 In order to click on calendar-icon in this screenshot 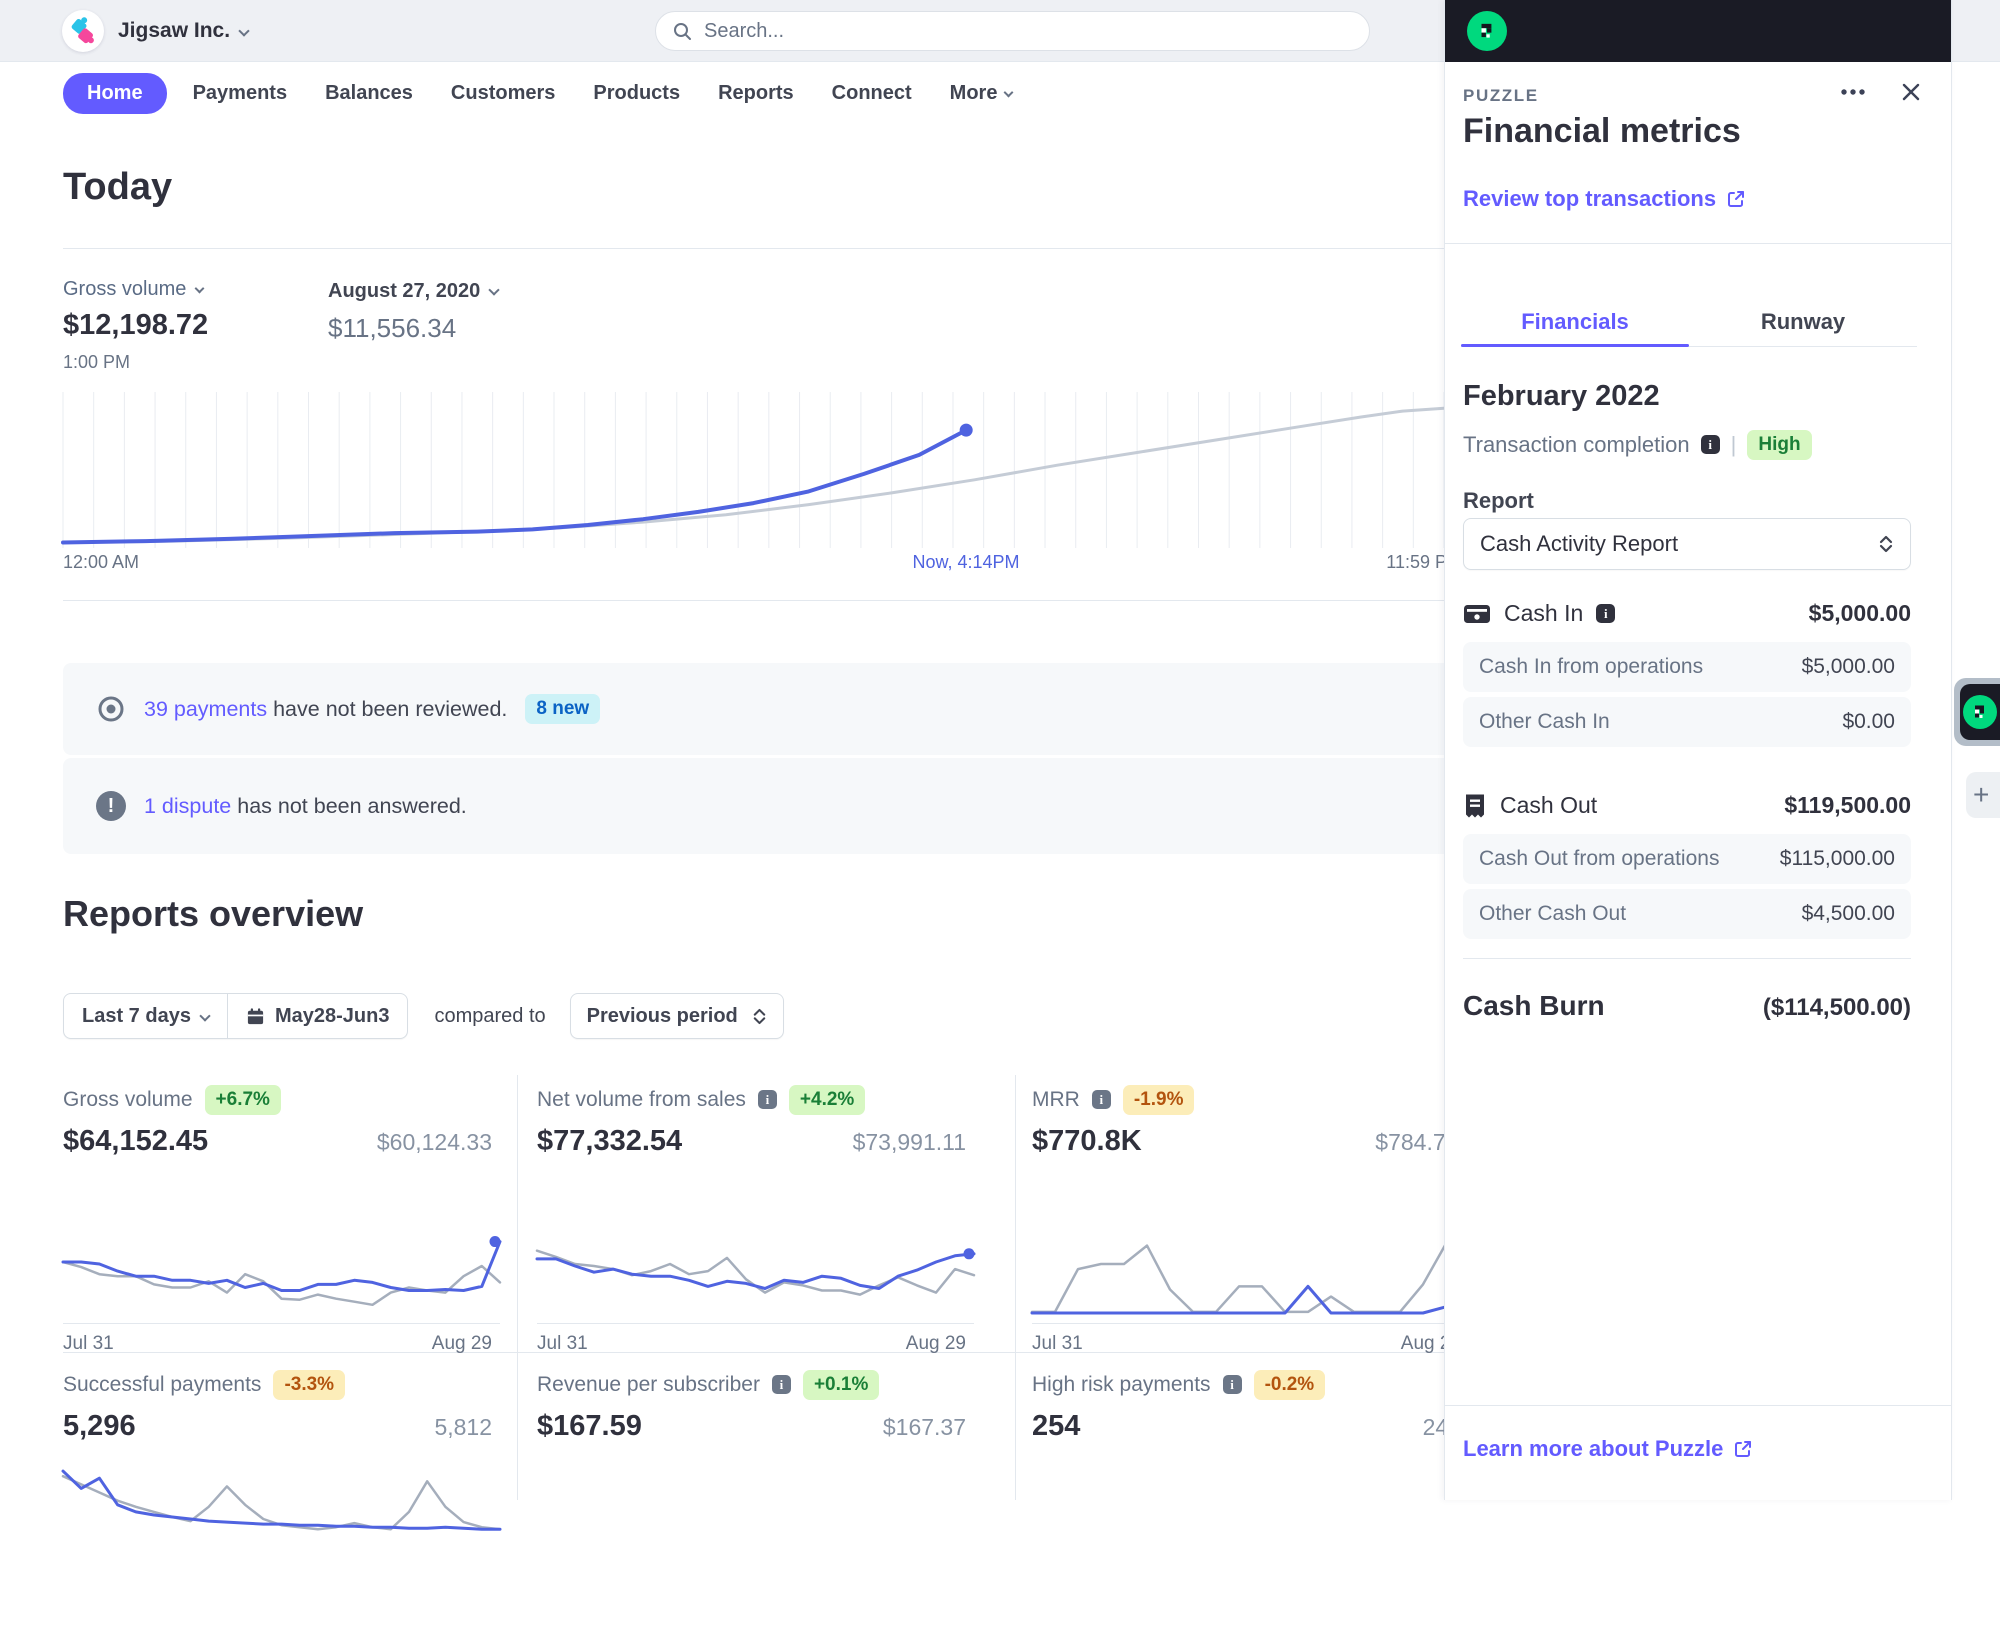, I will do `click(255, 1015)`.